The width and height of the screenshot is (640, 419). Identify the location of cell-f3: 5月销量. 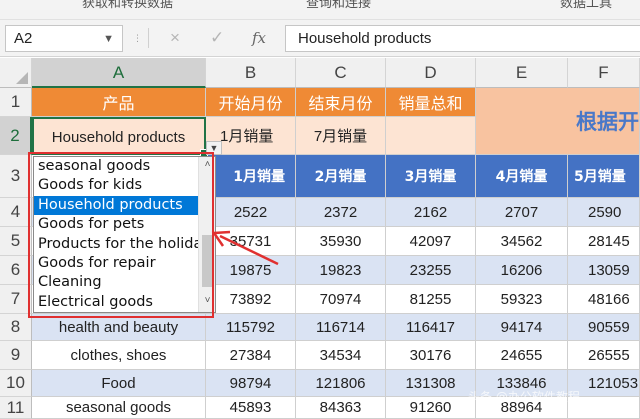
(604, 176).